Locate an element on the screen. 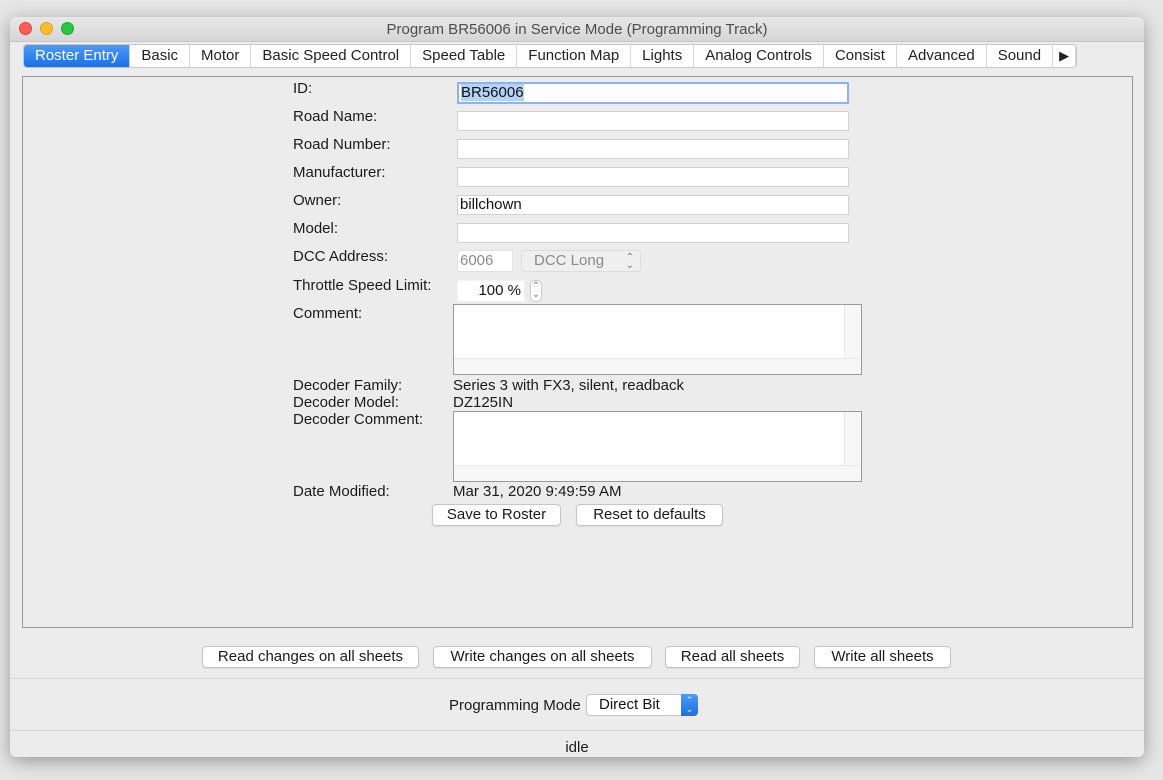 This screenshot has width=1163, height=780. owner-label: Owner: is located at coordinates (317, 200).